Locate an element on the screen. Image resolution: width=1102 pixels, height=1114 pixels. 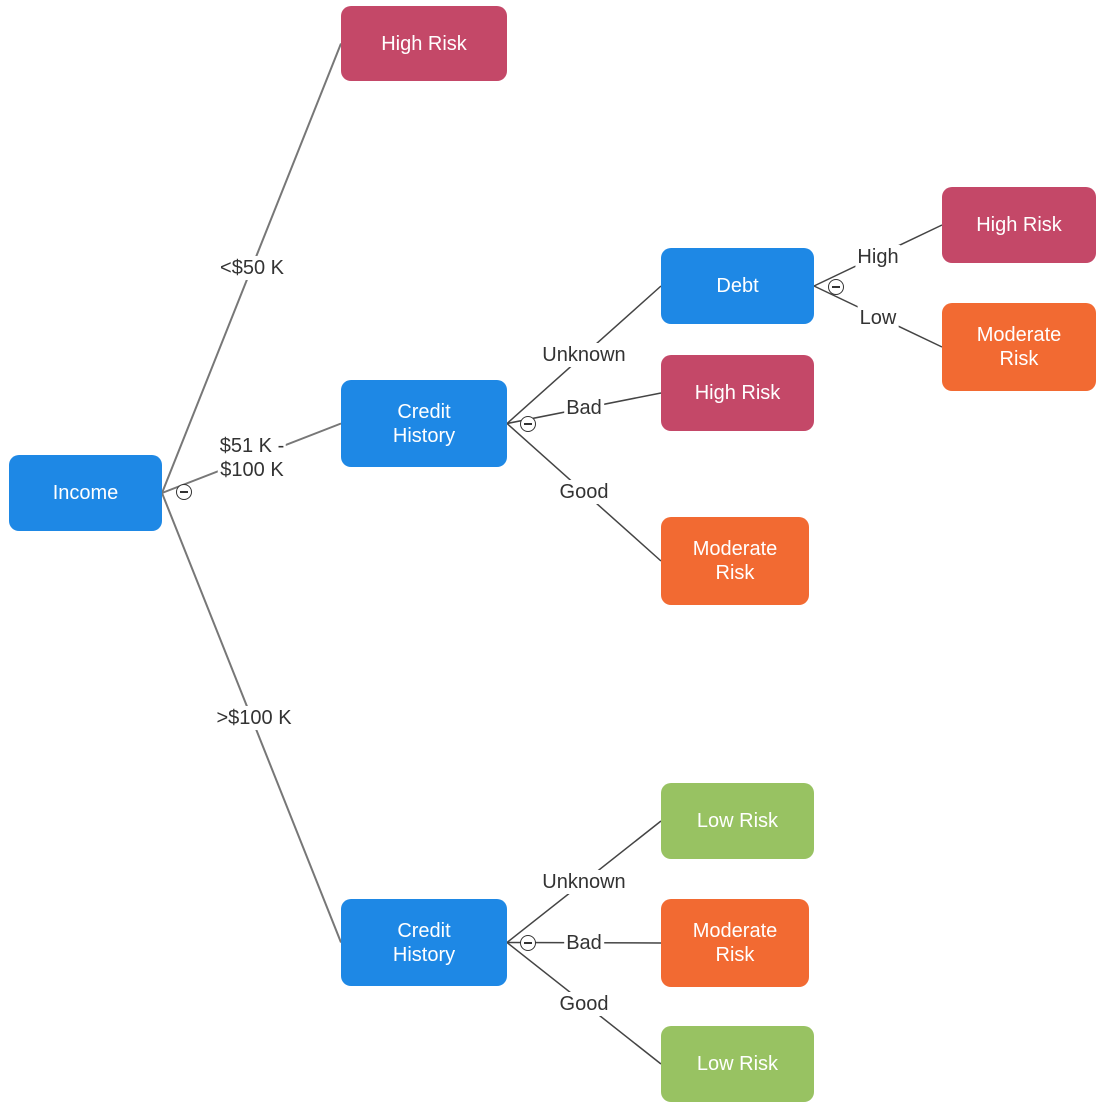
edge-label: <$50 K is located at coordinates (252, 268).